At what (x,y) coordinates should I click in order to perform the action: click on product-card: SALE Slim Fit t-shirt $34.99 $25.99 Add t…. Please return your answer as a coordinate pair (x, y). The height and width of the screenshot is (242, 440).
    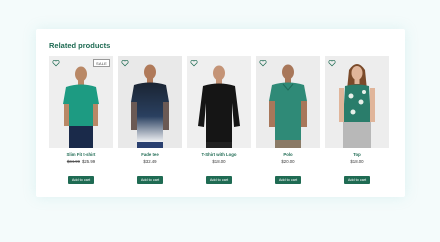
    Looking at the image, I should click on (81, 121).